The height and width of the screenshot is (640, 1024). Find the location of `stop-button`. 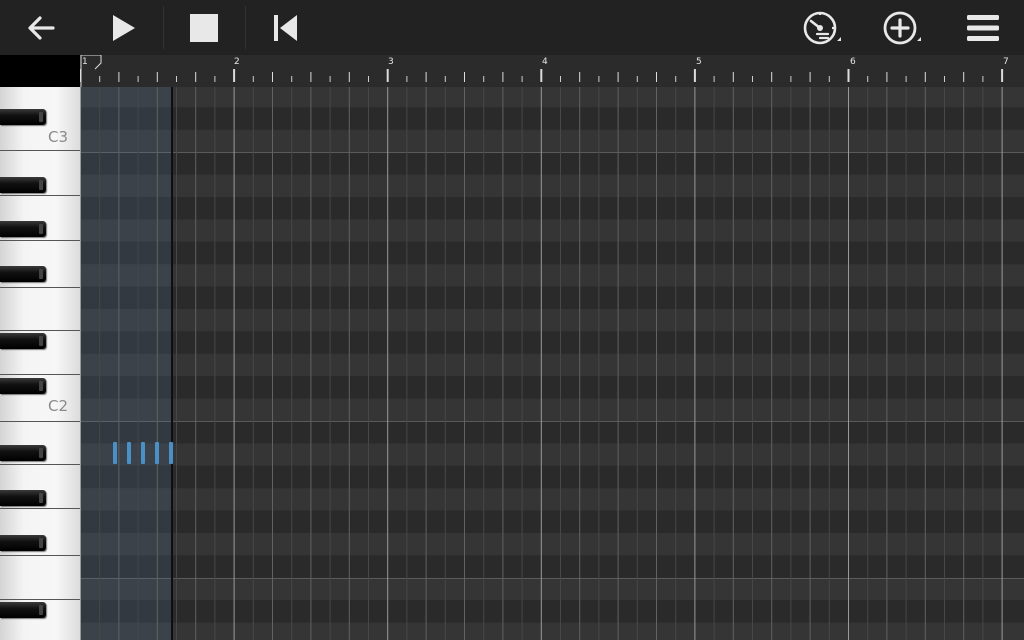

stop-button is located at coordinates (204, 27).